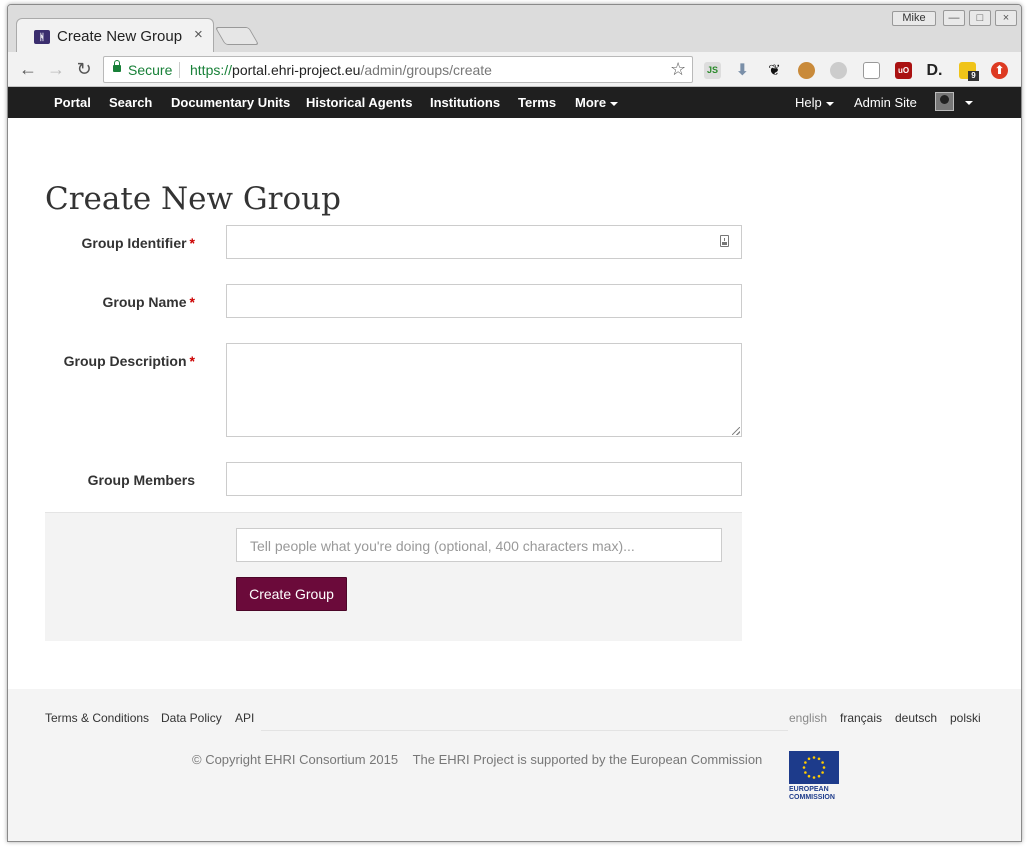  I want to click on disconnect-extension-icon: D., so click(934, 70).